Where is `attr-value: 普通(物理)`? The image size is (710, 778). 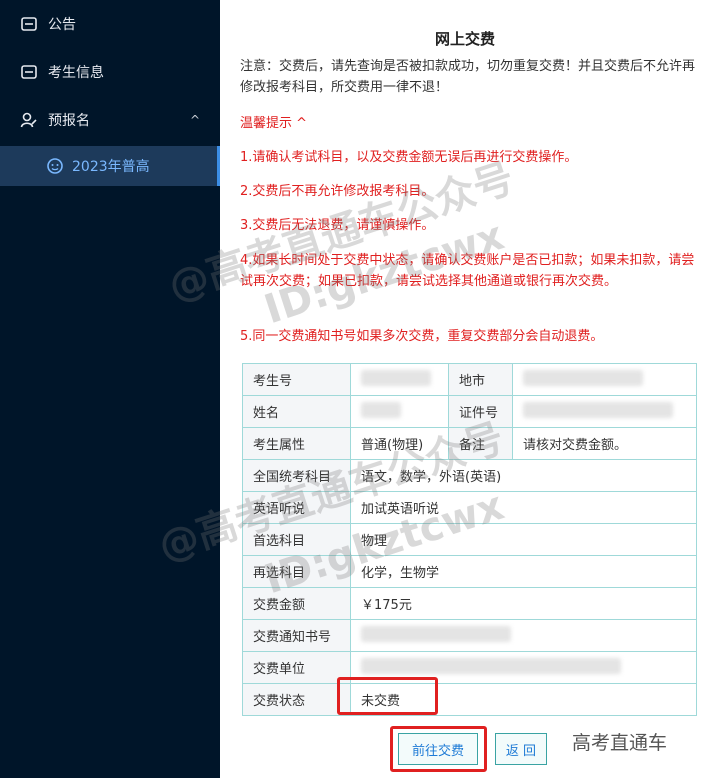 attr-value: 普通(物理) is located at coordinates (399, 443).